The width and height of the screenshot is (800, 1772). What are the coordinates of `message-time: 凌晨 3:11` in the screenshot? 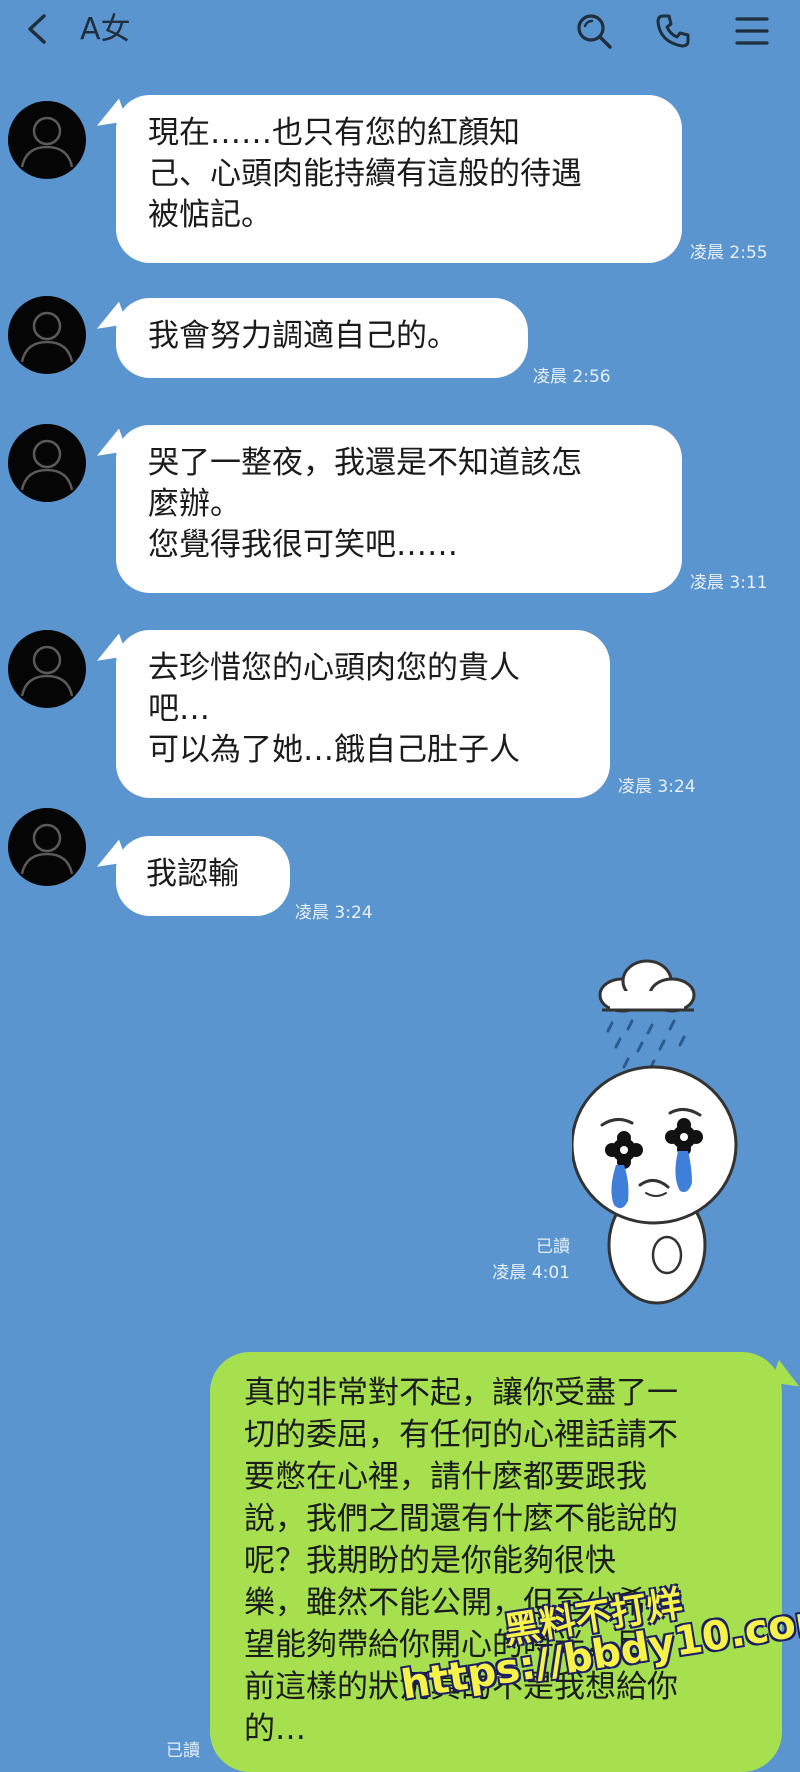 It's located at (729, 583).